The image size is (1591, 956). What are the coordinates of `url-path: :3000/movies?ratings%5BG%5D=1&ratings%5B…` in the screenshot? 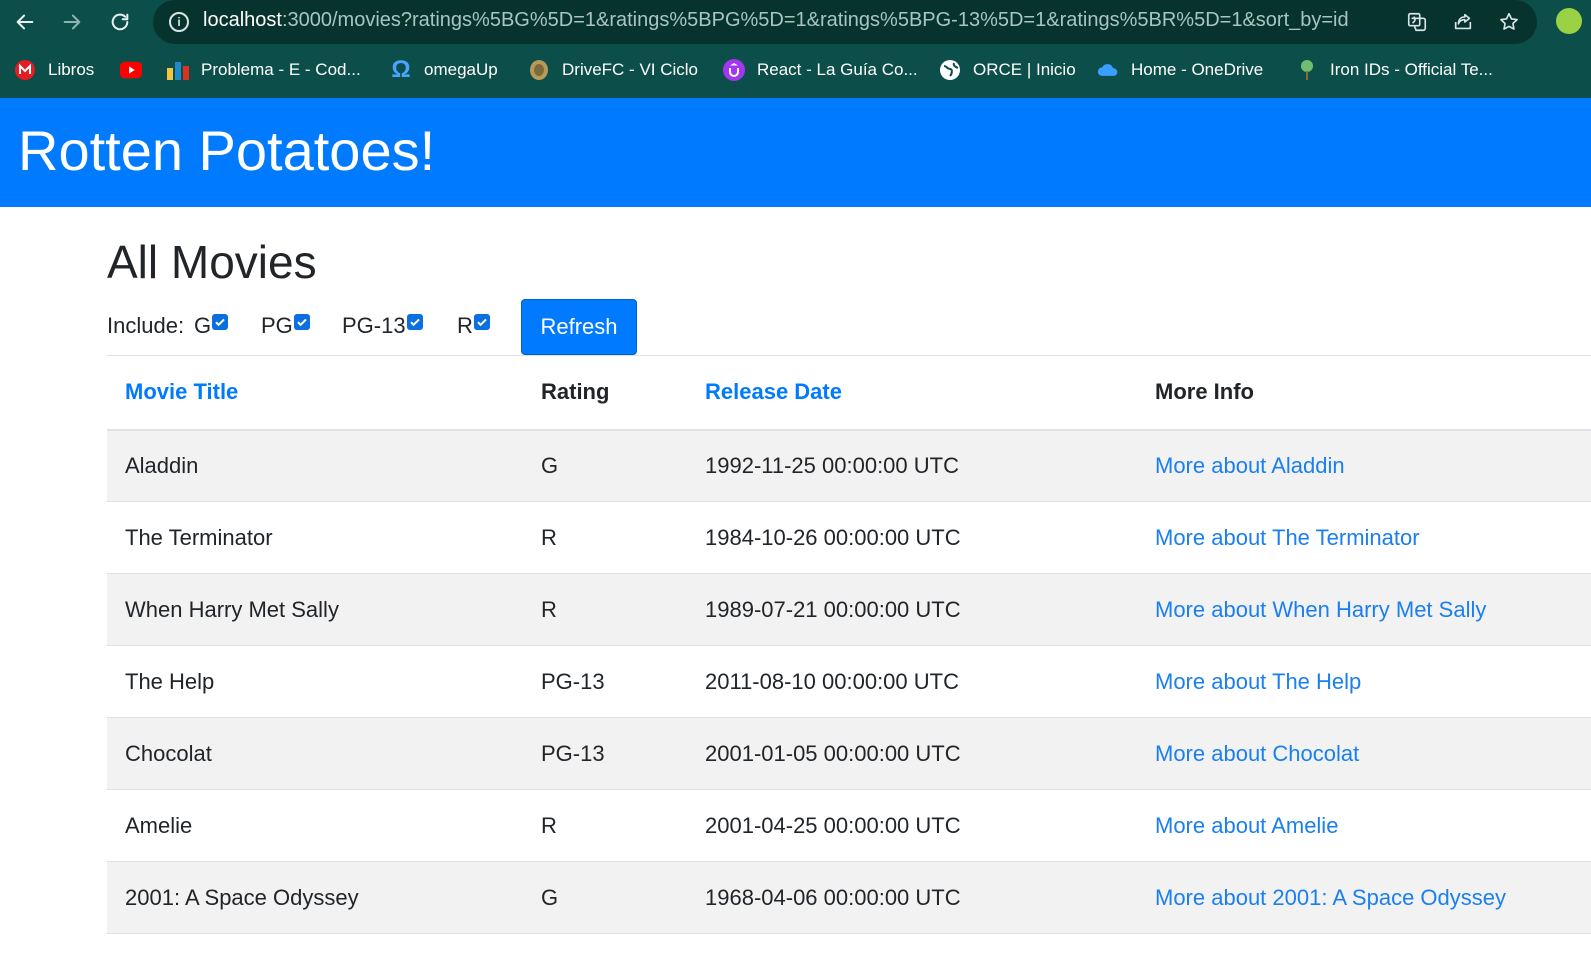 It's located at (815, 20).